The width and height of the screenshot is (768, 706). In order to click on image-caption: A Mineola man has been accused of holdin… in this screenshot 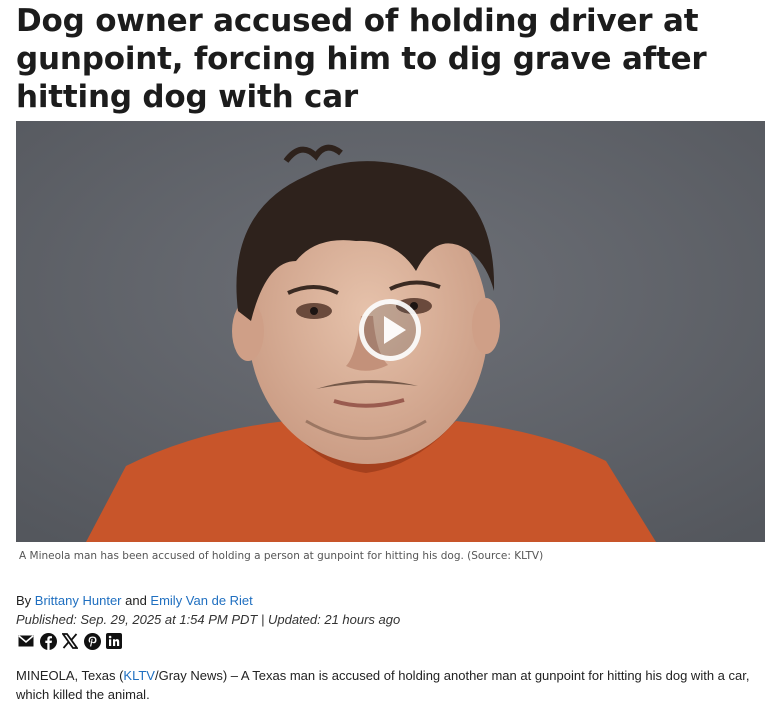, I will do `click(281, 556)`.